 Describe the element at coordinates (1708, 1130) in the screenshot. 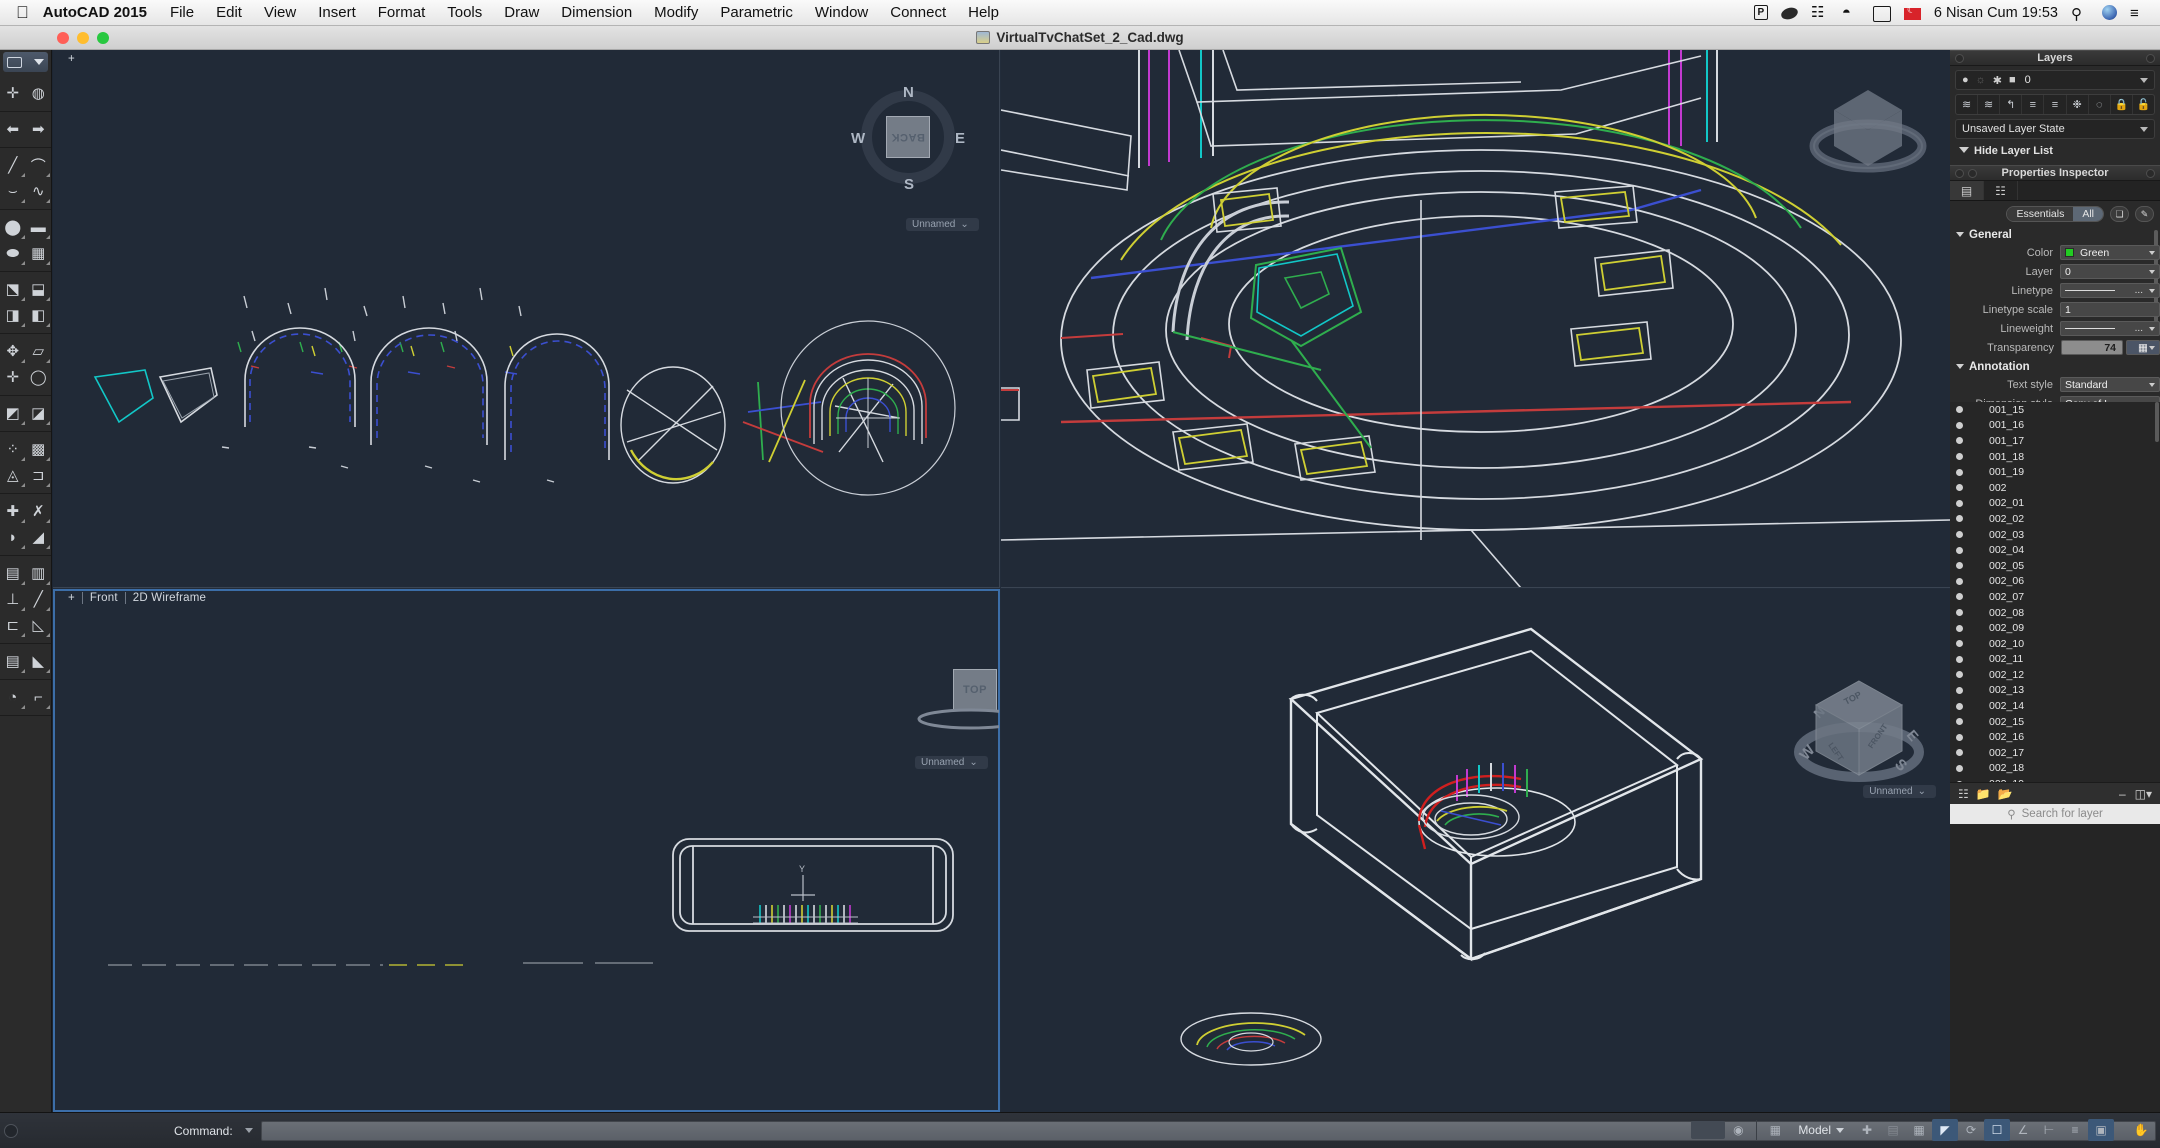

I see `annotation-scale-icon` at that location.